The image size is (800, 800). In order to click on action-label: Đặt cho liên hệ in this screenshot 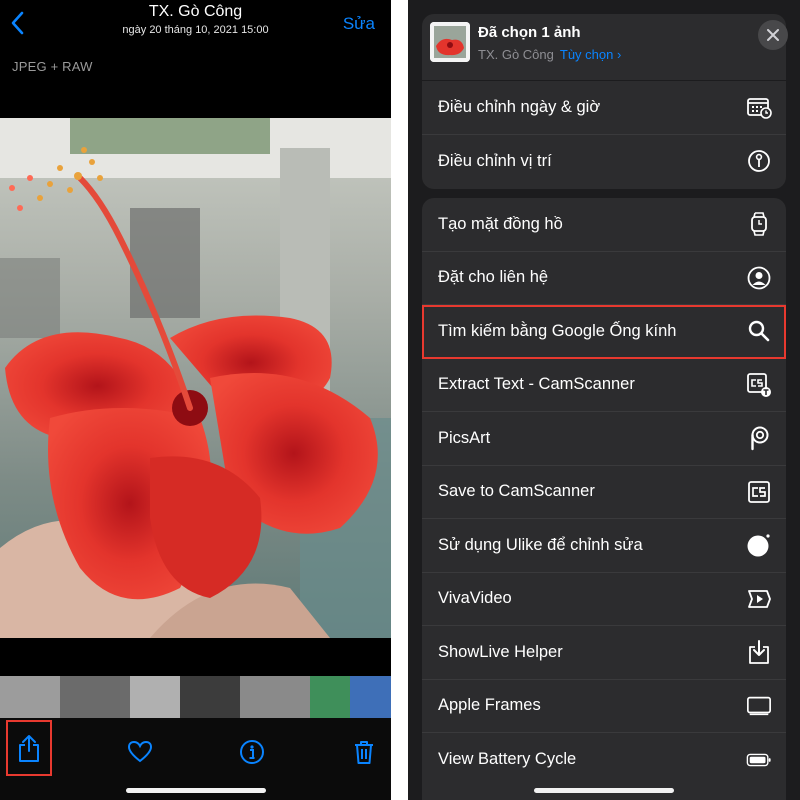, I will do `click(493, 277)`.